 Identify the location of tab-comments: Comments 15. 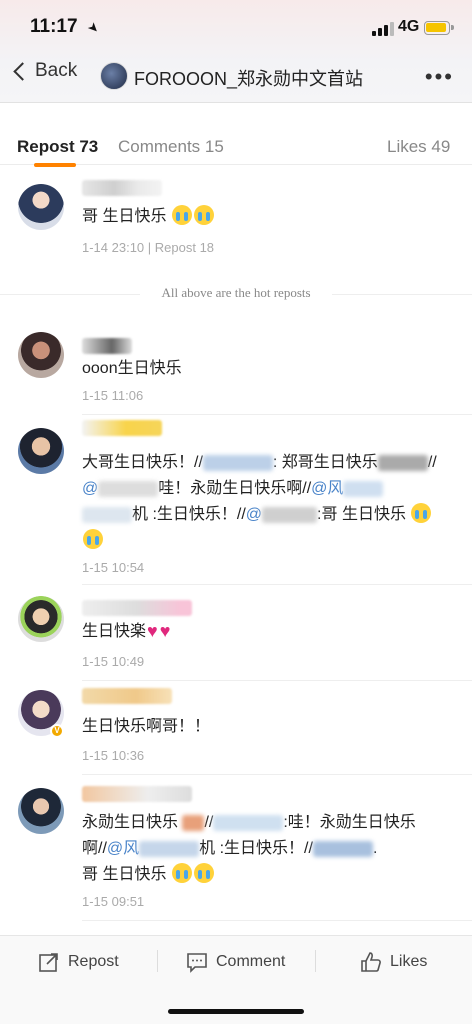
(171, 147).